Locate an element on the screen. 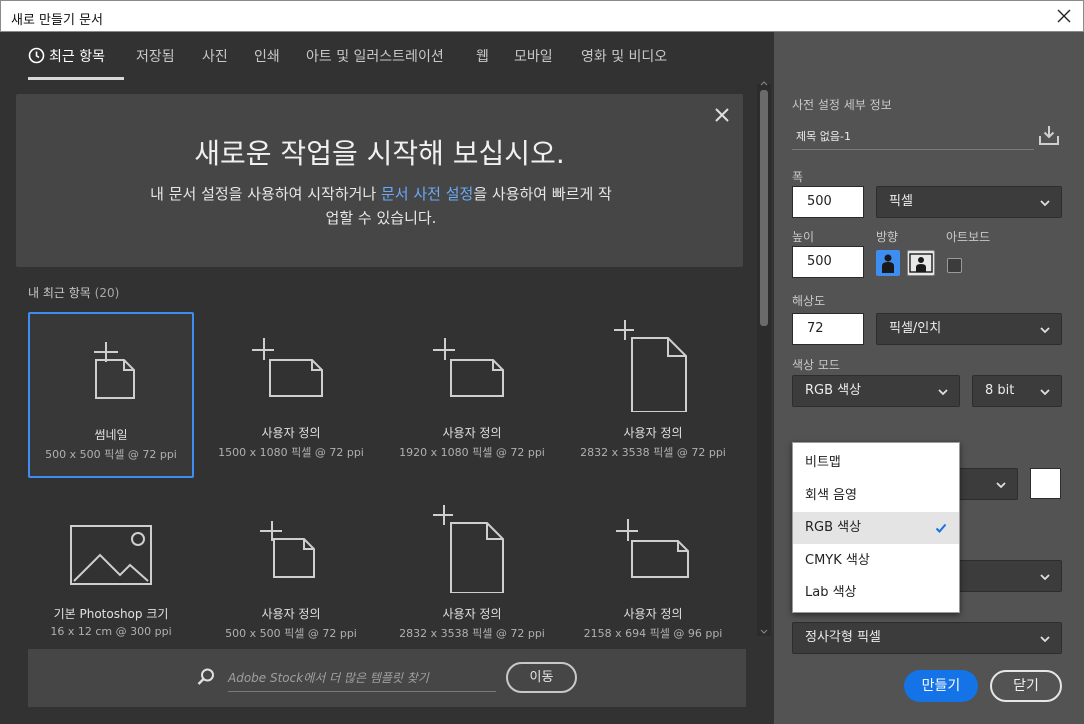 The image size is (1084, 724). pixel-aspect-value: 정사각형 픽셀 is located at coordinates (843, 637).